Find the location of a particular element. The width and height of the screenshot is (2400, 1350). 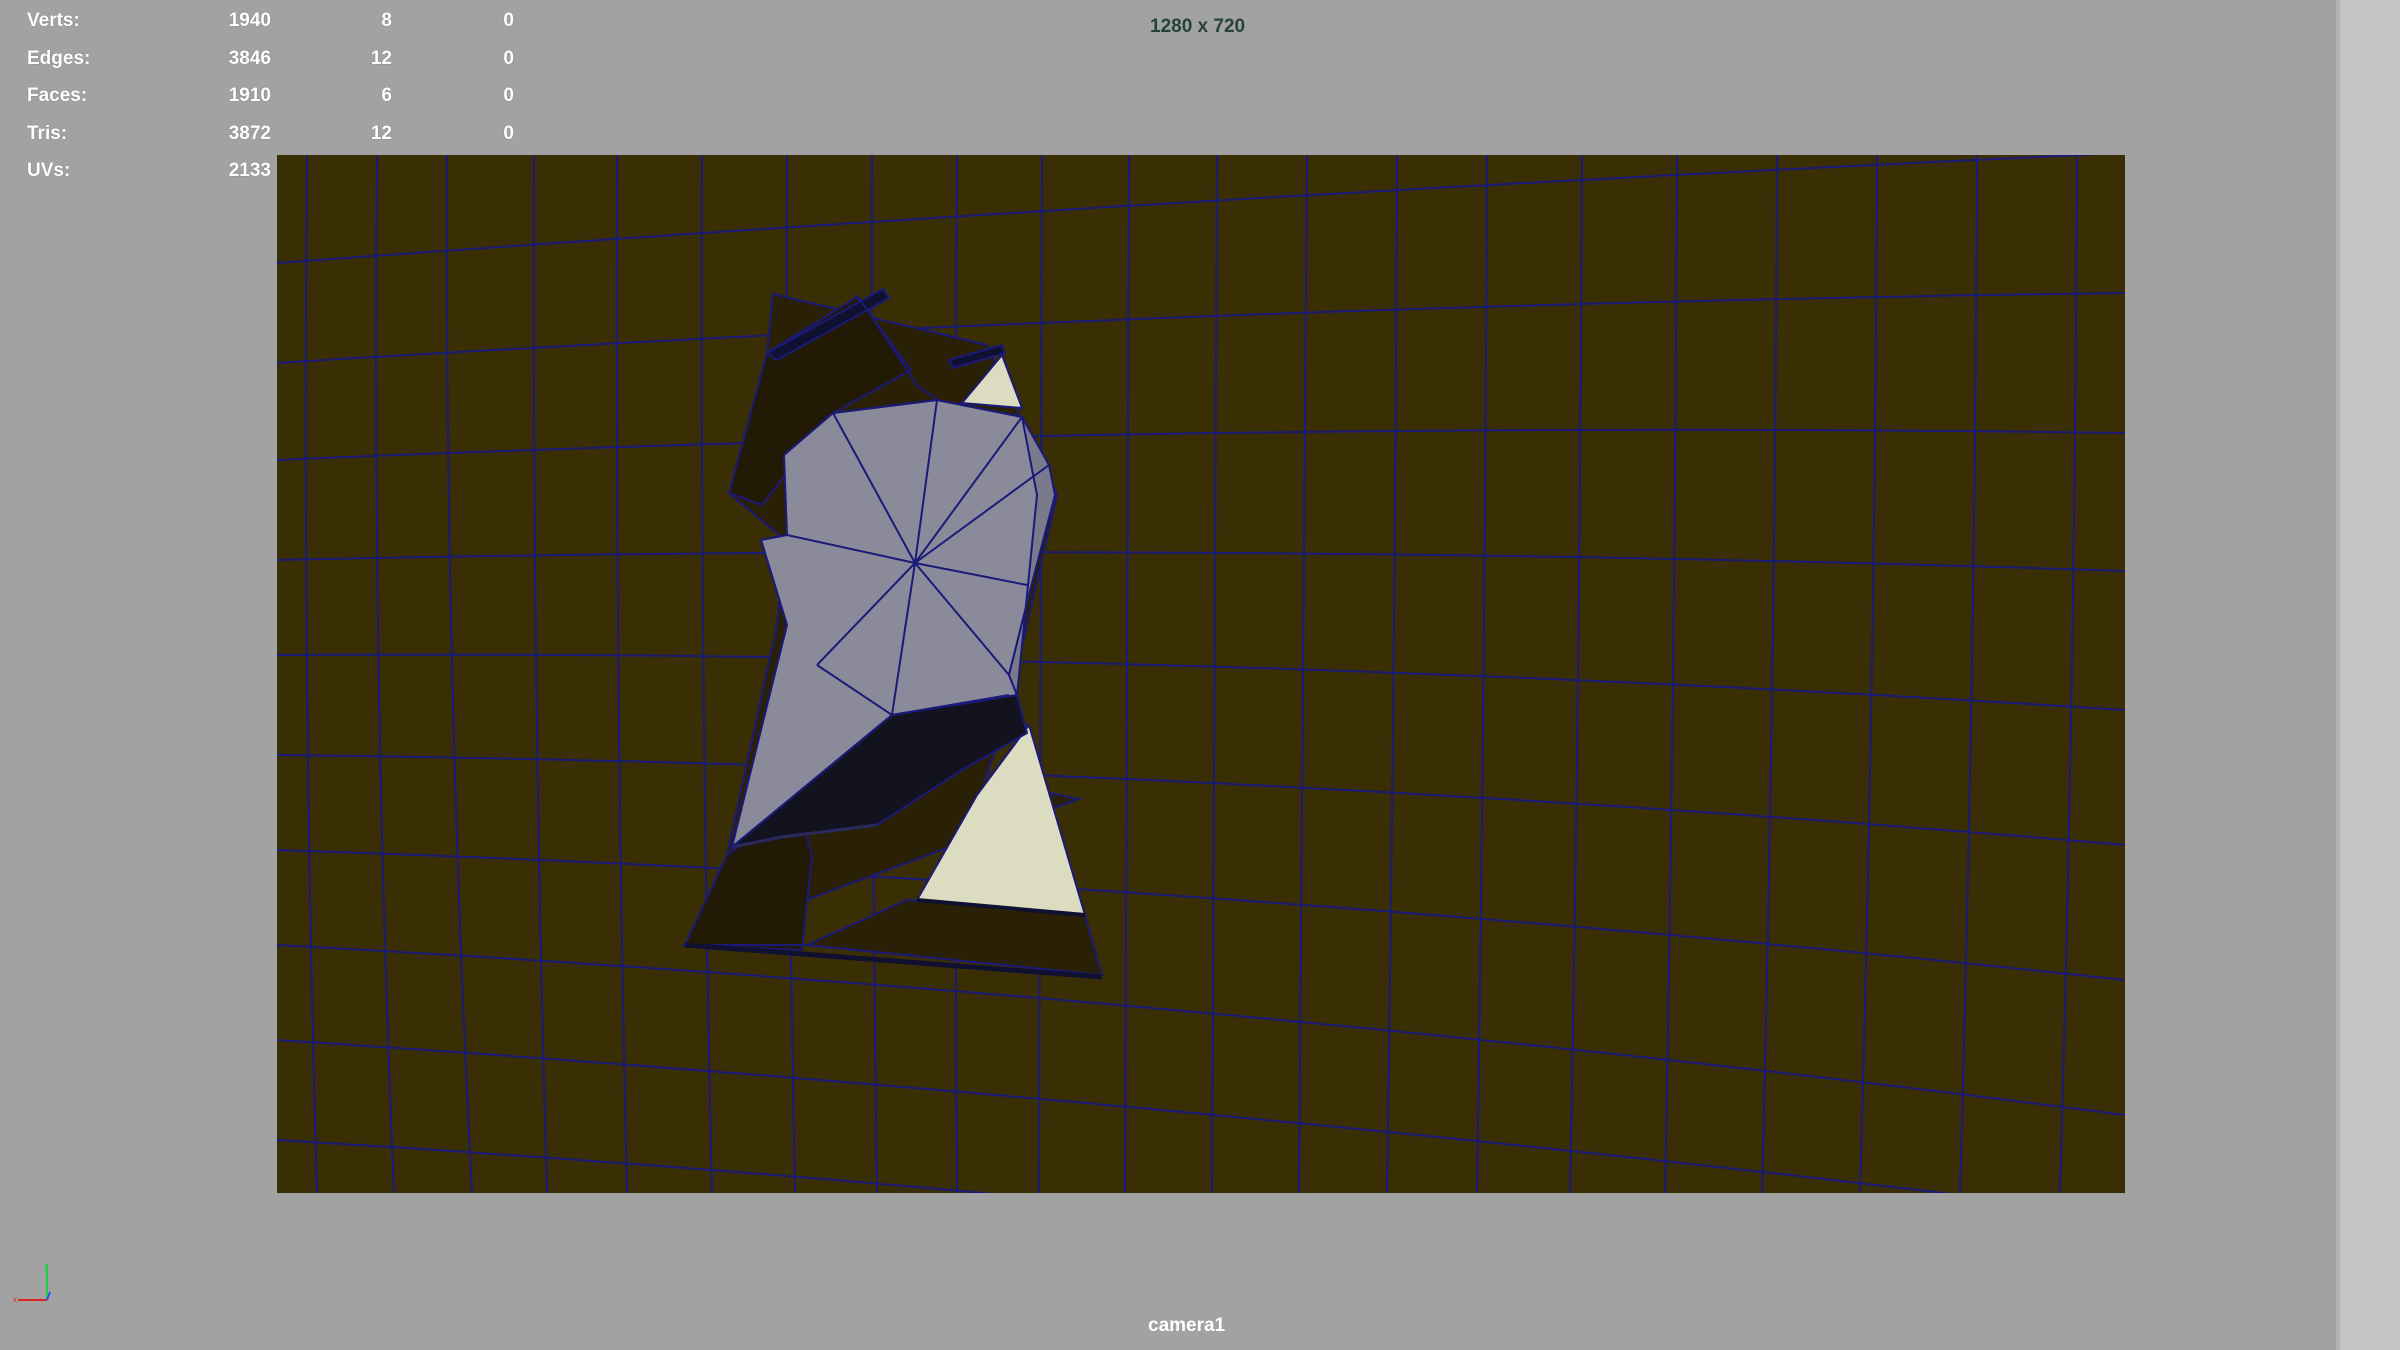

resolution-gate-label: 1280 x 720 is located at coordinates (1198, 26).